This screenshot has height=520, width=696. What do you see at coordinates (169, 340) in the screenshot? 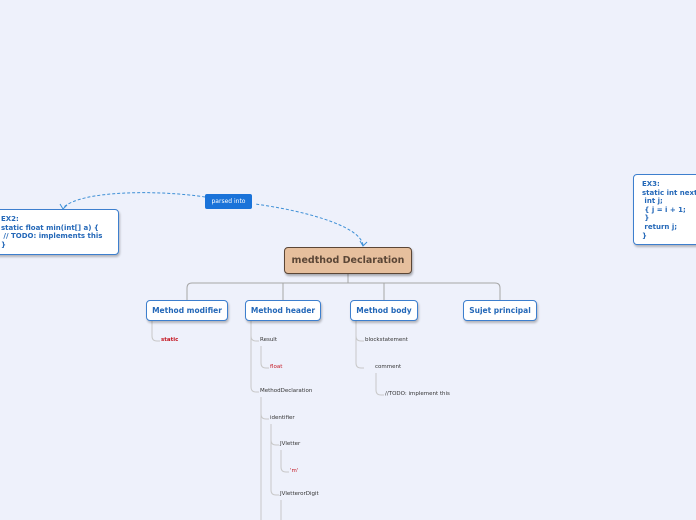
I see `leaf-static: static` at bounding box center [169, 340].